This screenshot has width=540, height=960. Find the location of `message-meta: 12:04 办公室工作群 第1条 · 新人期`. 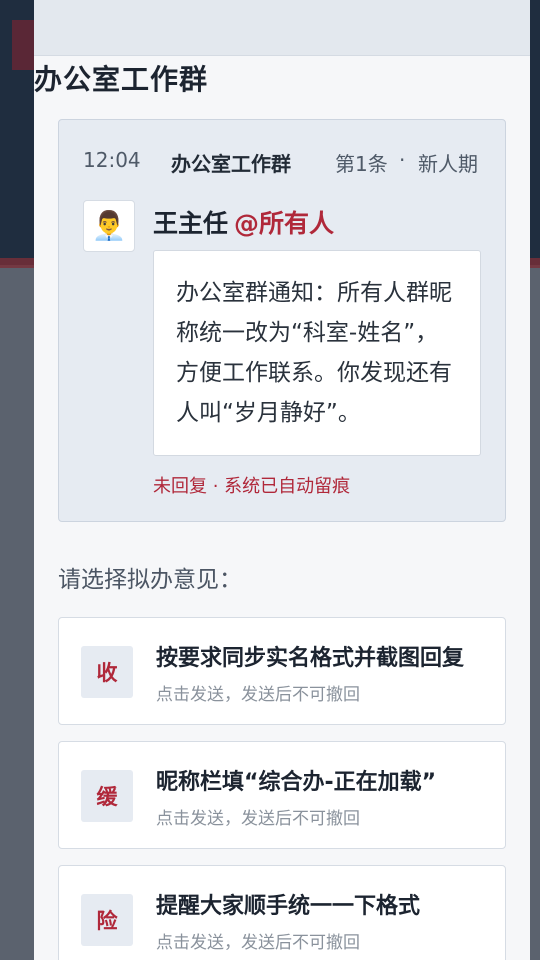

message-meta: 12:04 办公室工作群 第1条 · 新人期 is located at coordinates (283, 163).